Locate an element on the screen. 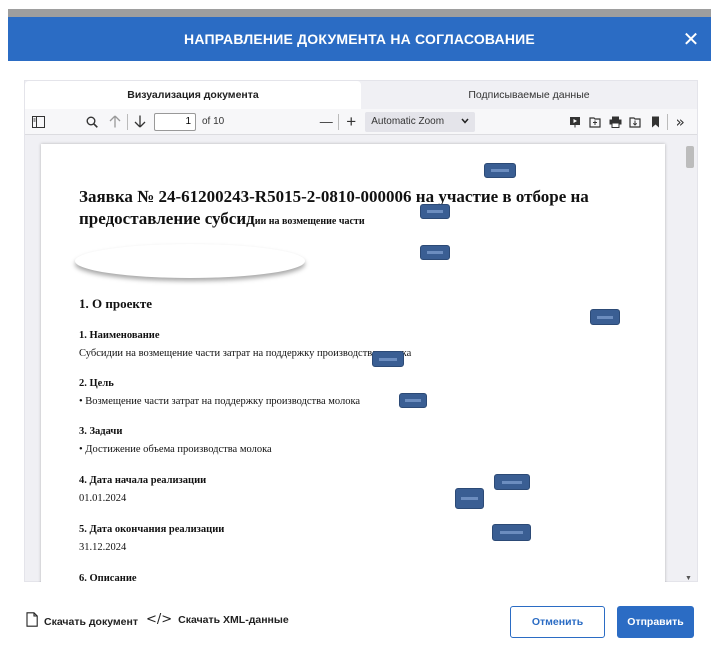  redaction-overlay is located at coordinates (190, 261).